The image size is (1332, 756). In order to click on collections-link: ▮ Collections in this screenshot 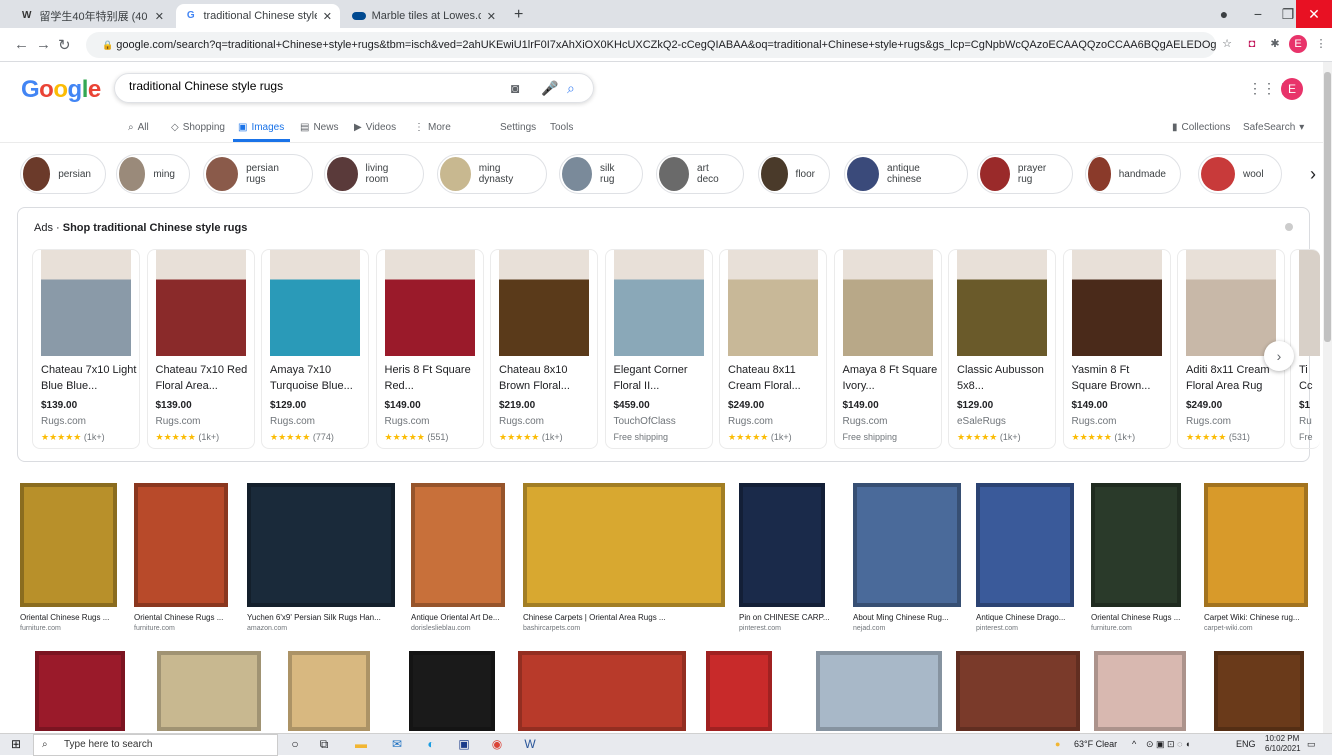, I will do `click(1201, 127)`.